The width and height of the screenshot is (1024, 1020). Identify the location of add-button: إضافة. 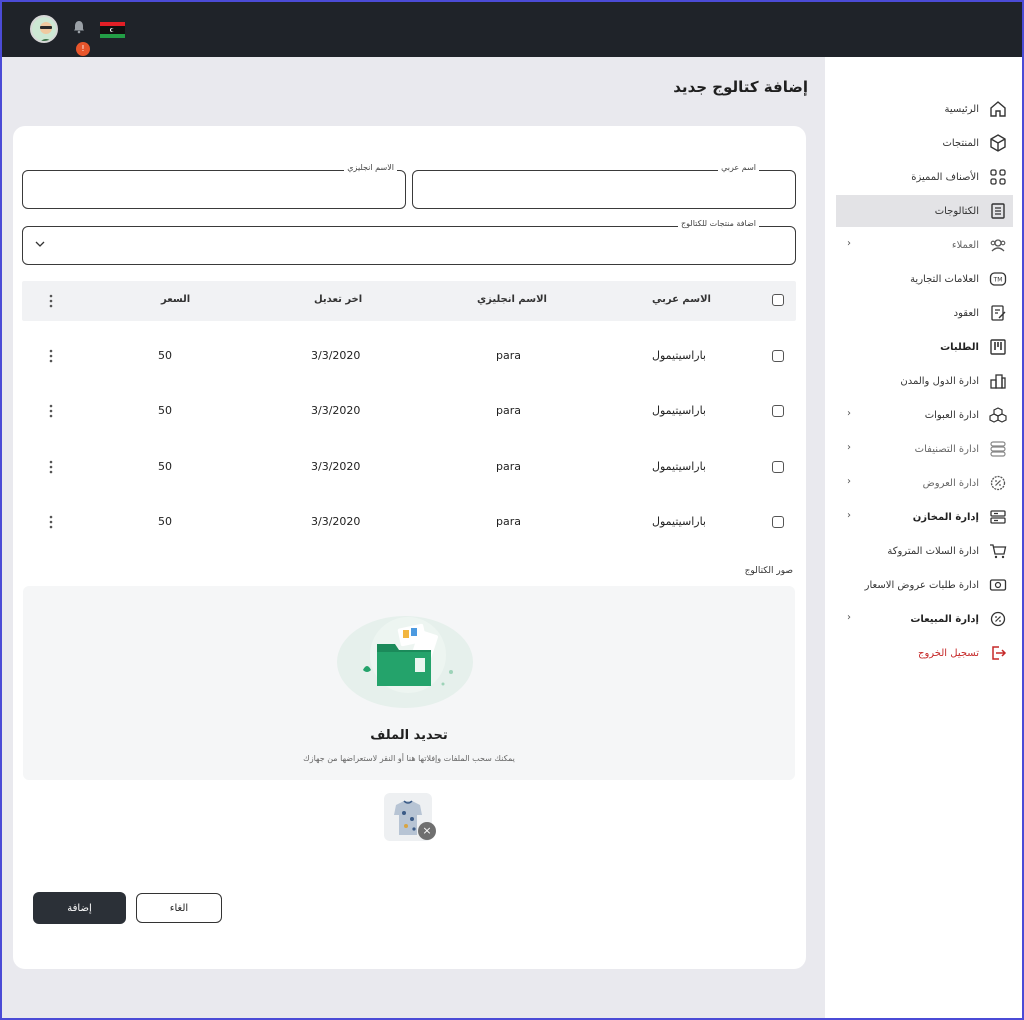
(79, 908).